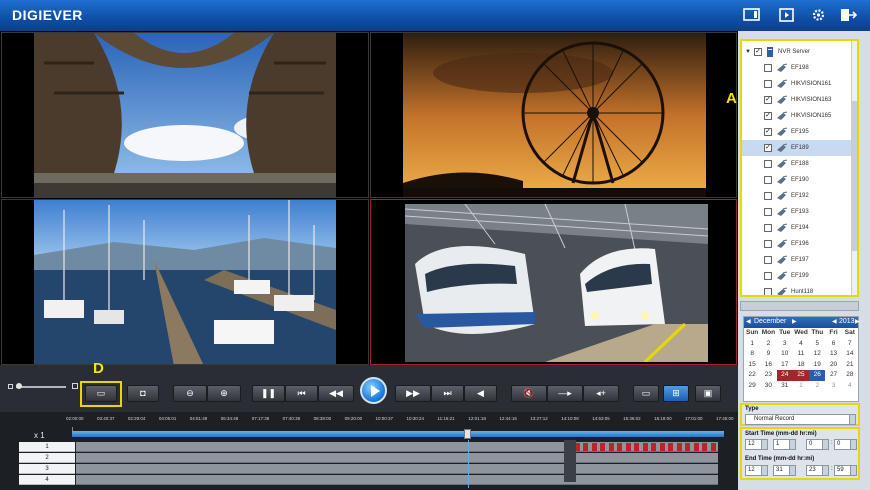 This screenshot has height=490, width=870. Describe the element at coordinates (768, 354) in the screenshot. I see `calendar-day: 9` at that location.